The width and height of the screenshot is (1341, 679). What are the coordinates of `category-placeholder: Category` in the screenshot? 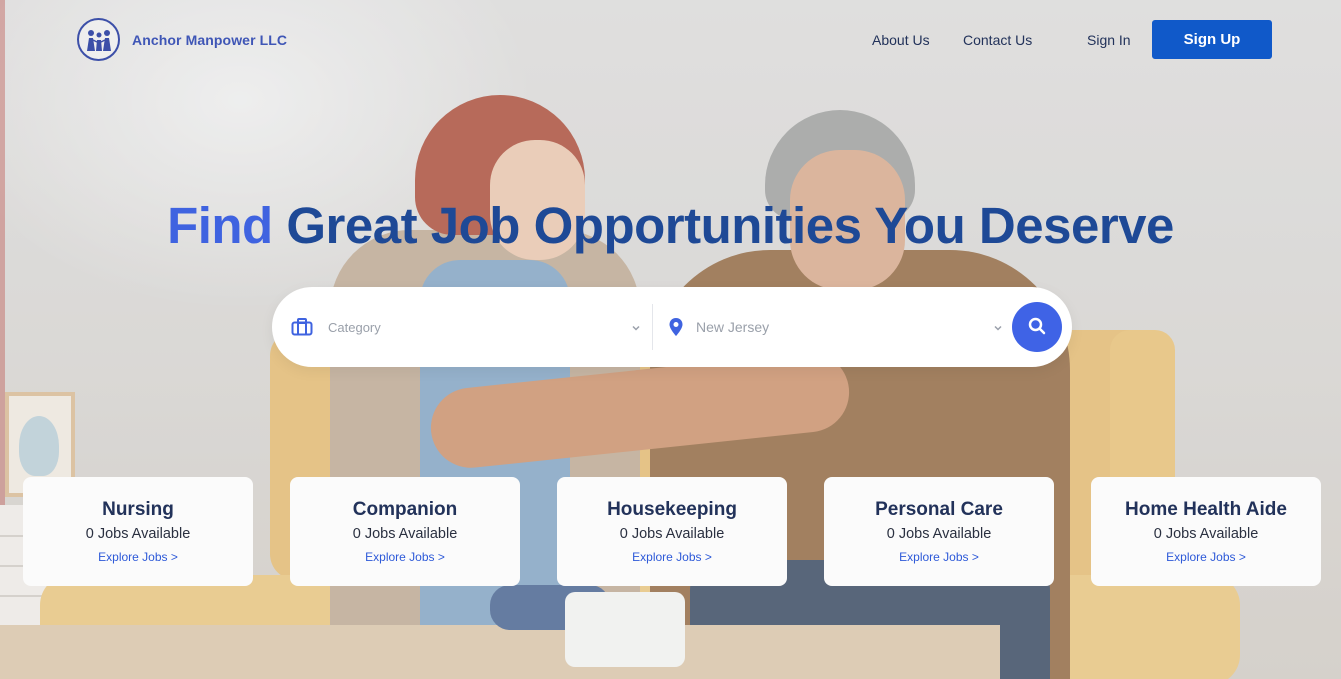 It's located at (354, 327).